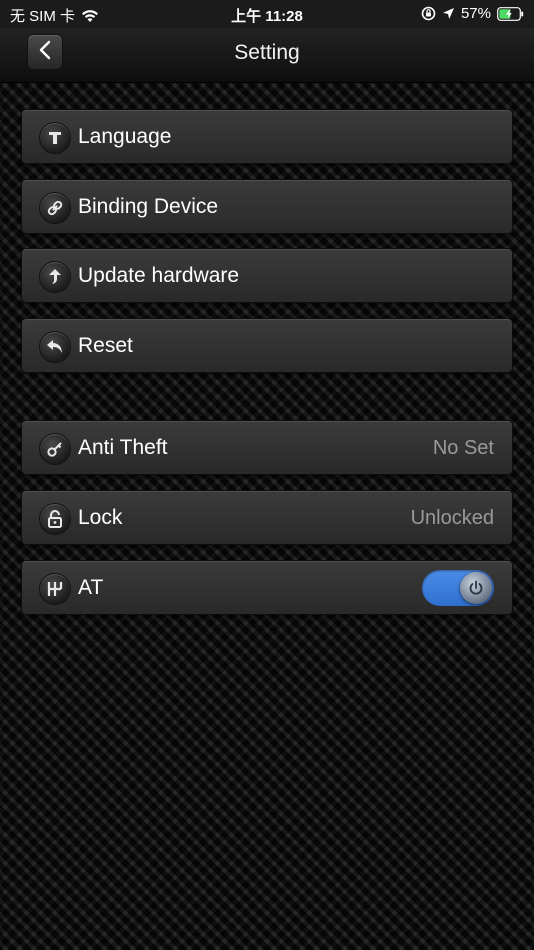  What do you see at coordinates (267, 52) in the screenshot?
I see `page-title: Setting` at bounding box center [267, 52].